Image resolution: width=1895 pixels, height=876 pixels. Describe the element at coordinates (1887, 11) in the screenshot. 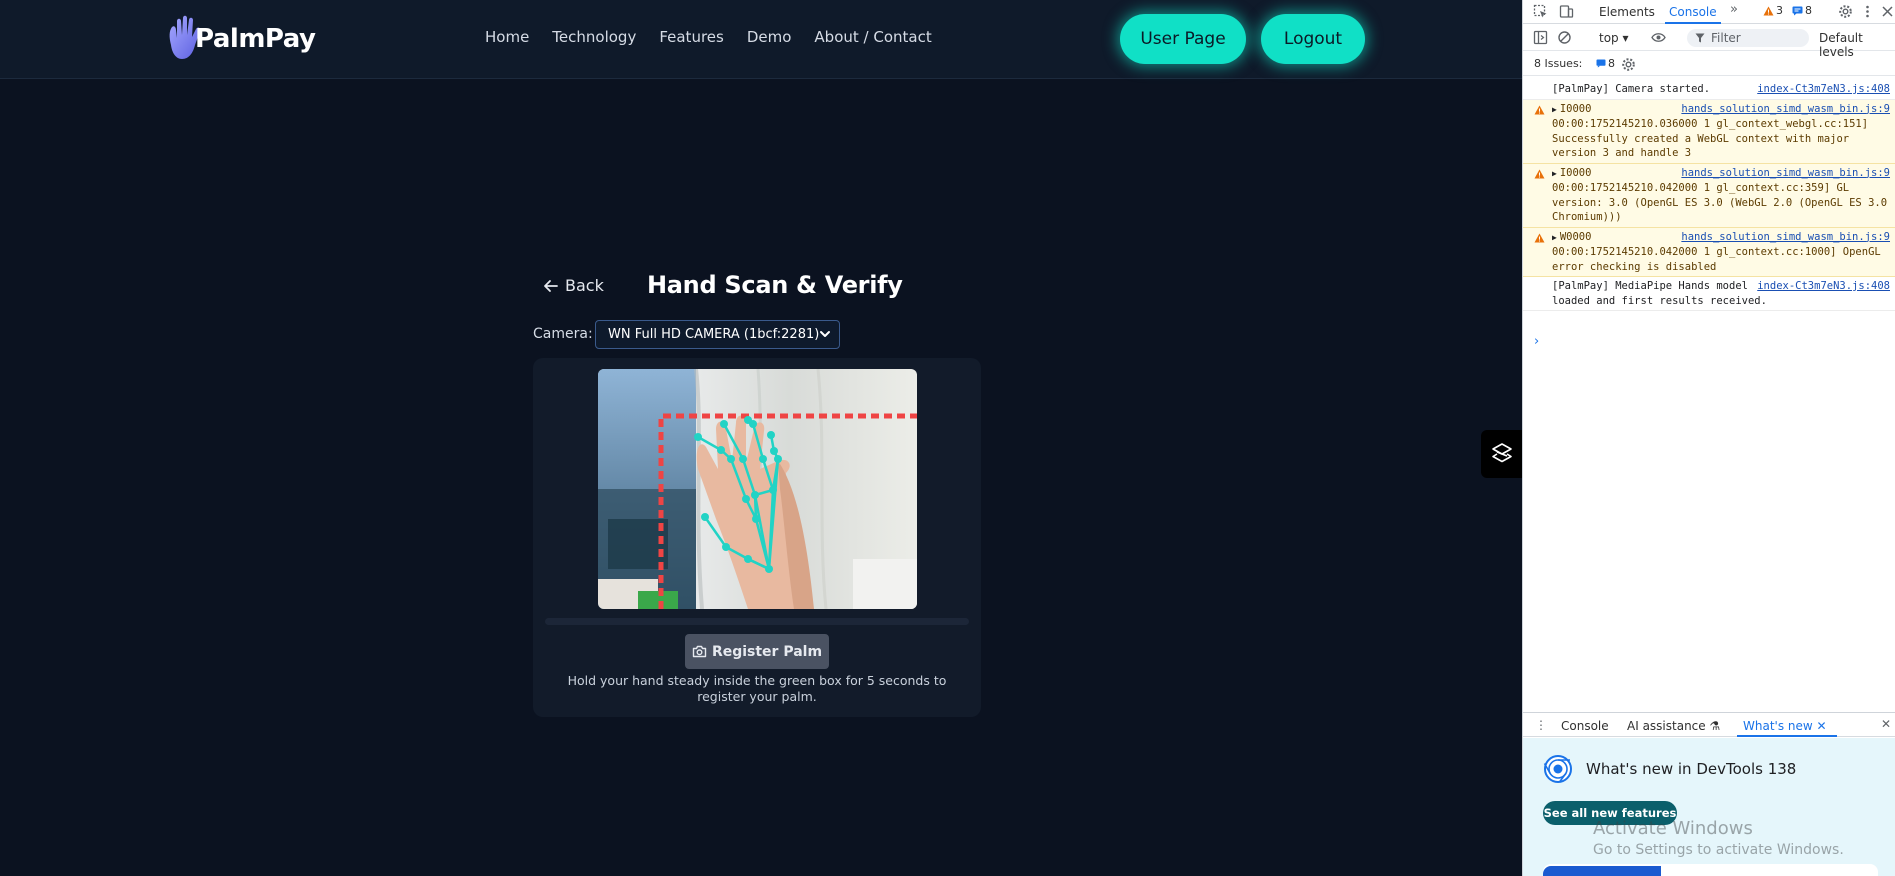

I see `close-icon` at that location.